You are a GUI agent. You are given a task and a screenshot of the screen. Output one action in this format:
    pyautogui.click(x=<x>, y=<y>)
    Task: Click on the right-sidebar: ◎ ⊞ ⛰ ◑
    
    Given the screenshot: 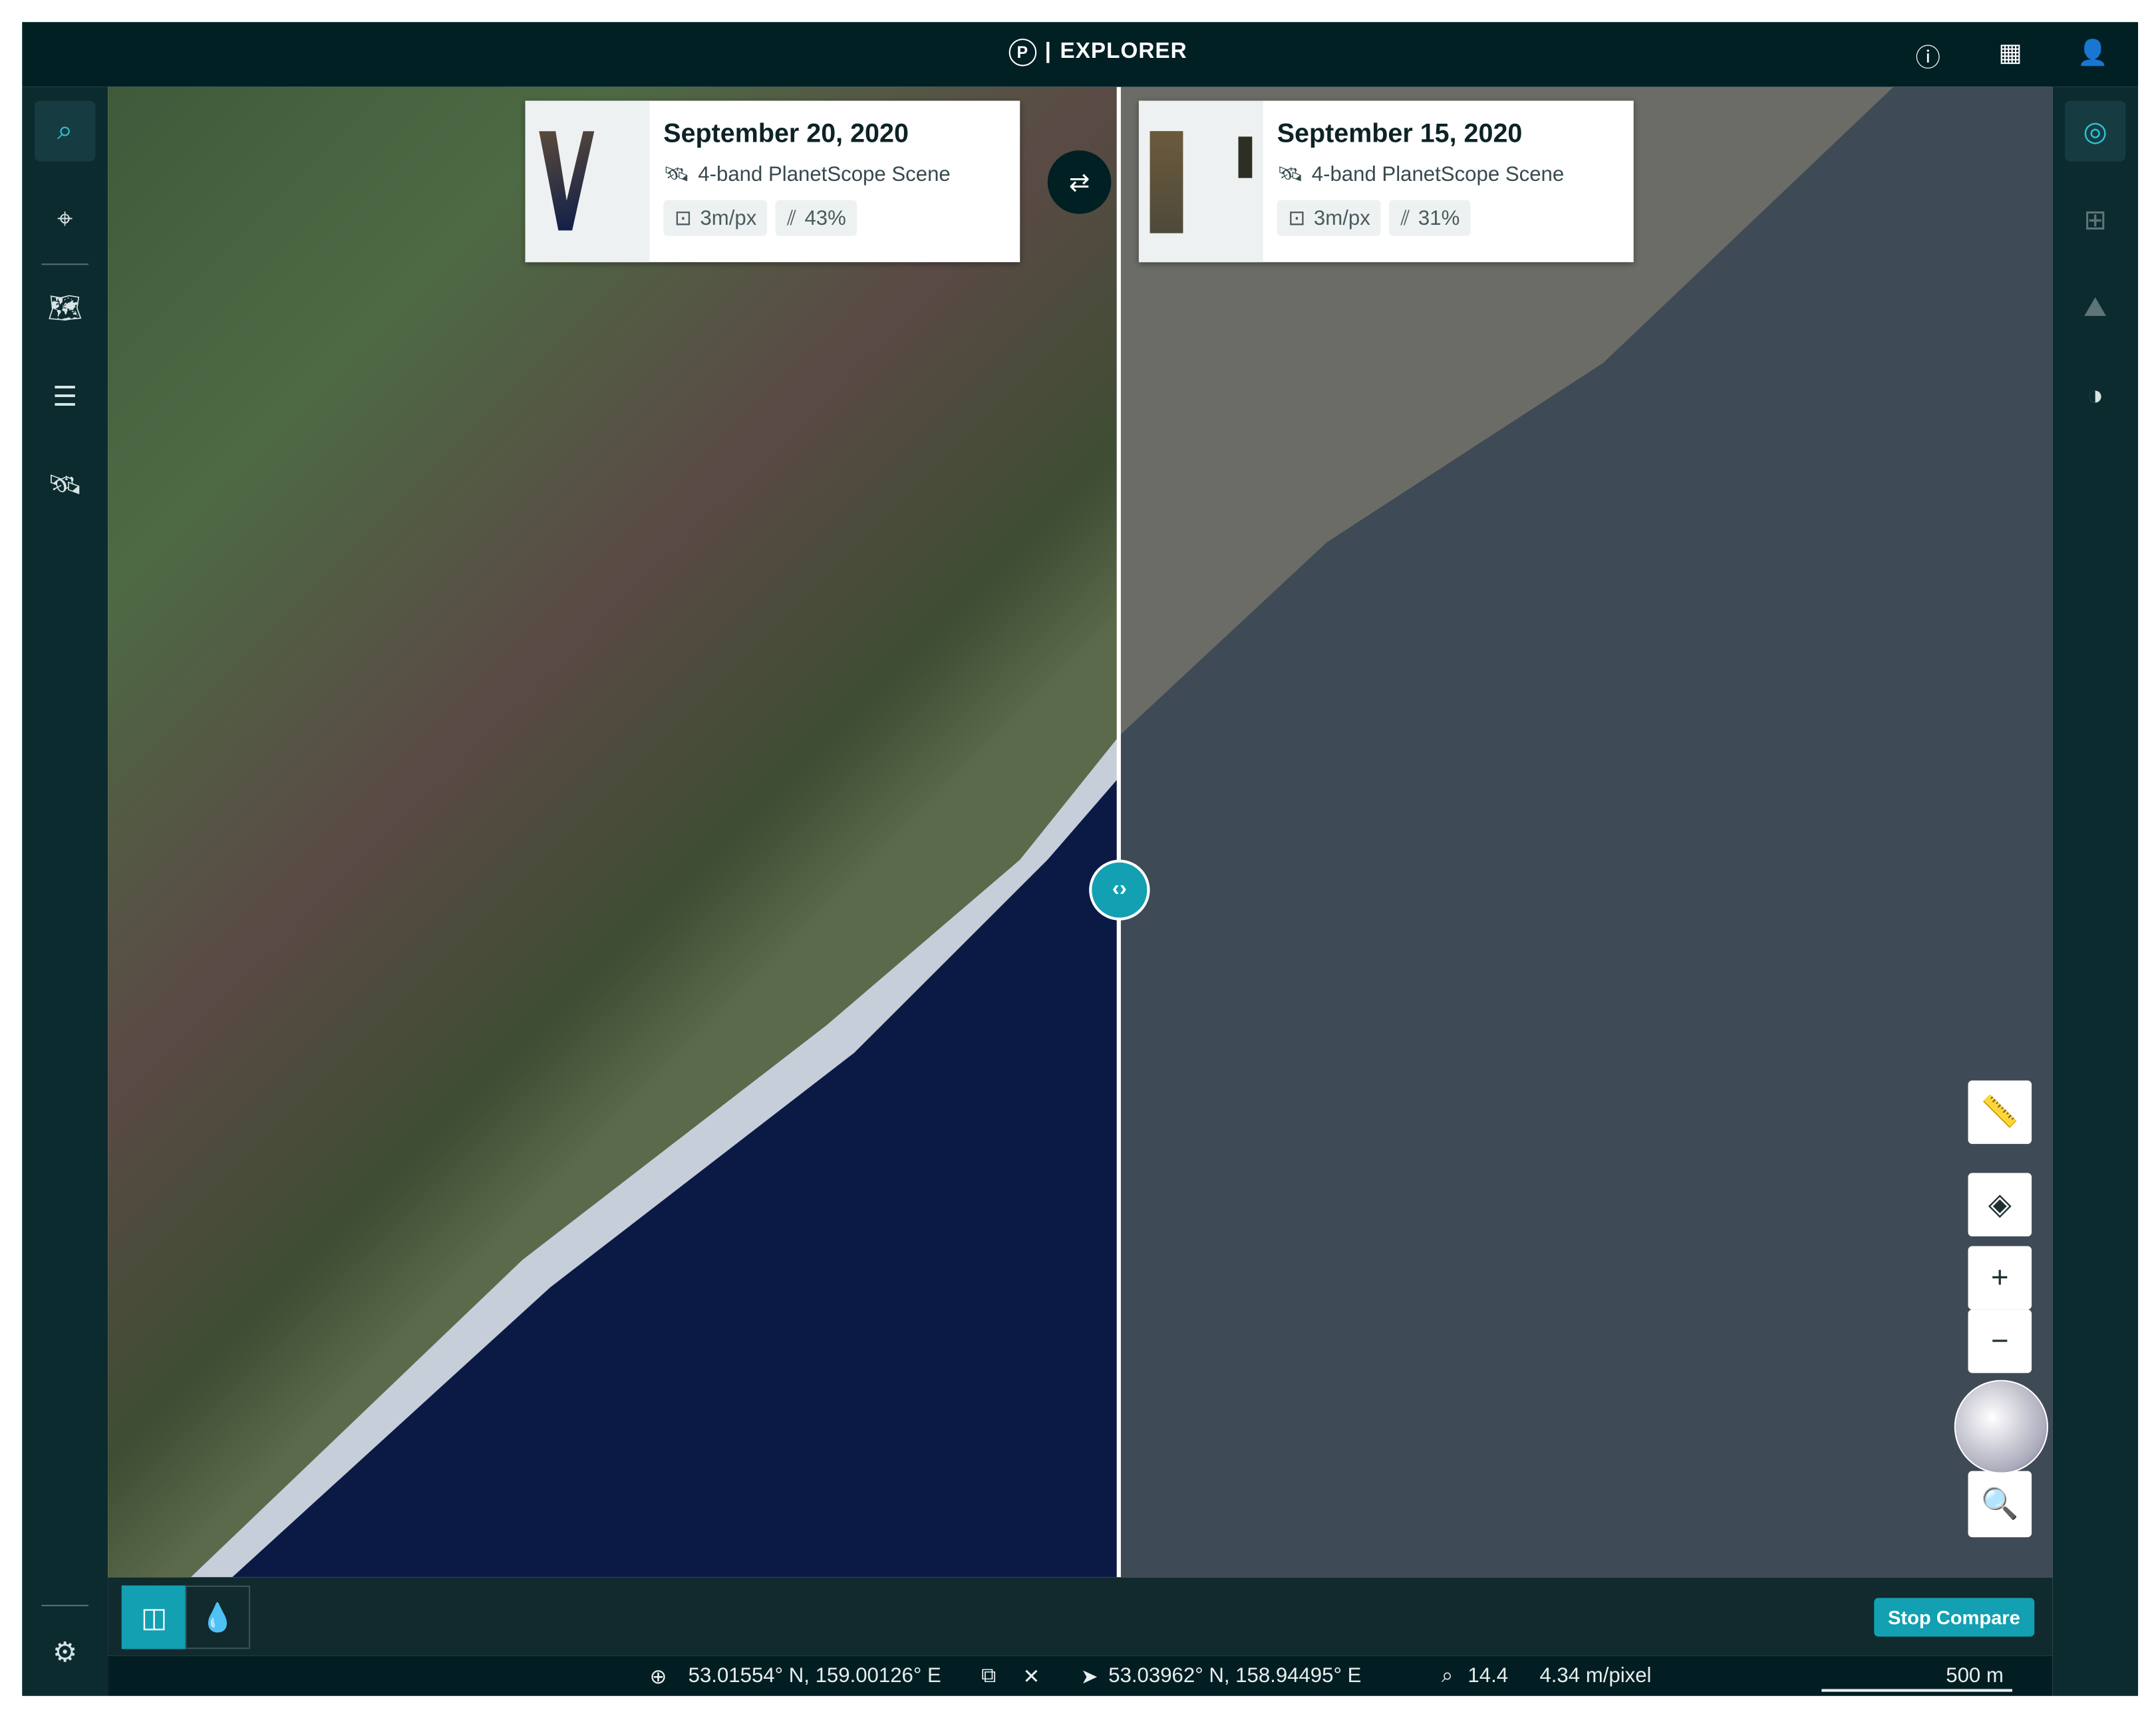 What is the action you would take?
    pyautogui.click(x=2095, y=891)
    